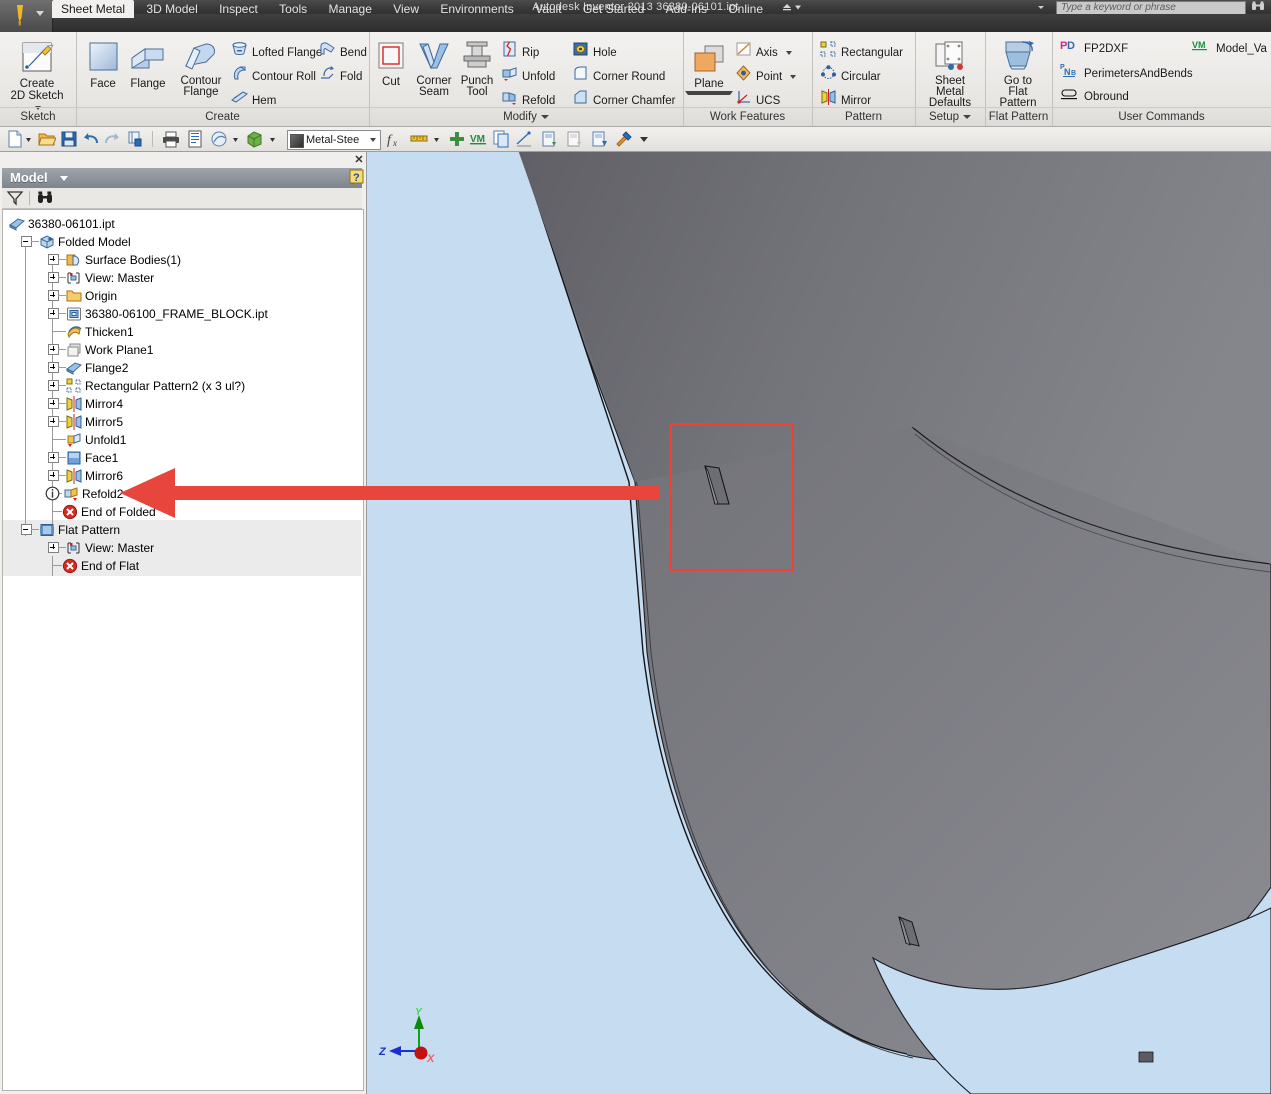  Describe the element at coordinates (276, 52) in the screenshot. I see `lofted-flange-button: Lofted Flange` at that location.